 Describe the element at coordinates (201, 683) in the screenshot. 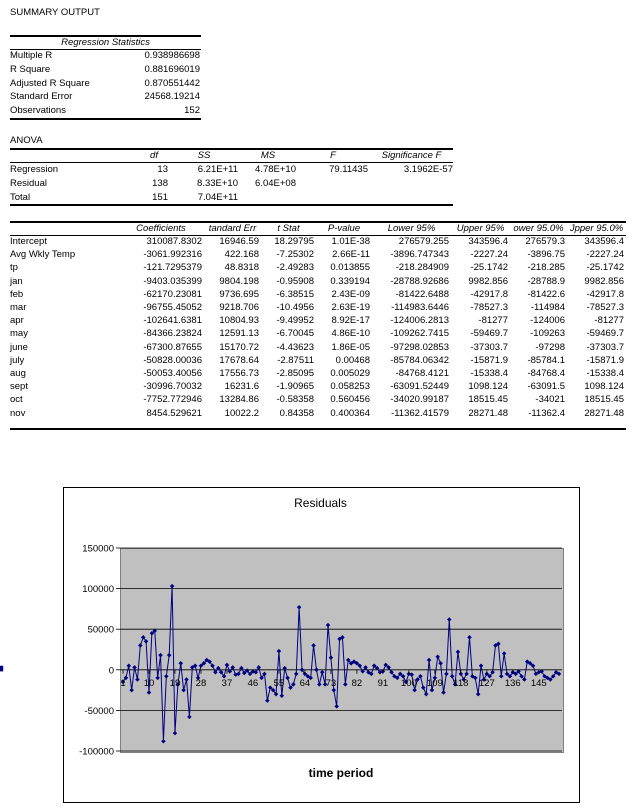

I see `x-tick-label: 28` at that location.